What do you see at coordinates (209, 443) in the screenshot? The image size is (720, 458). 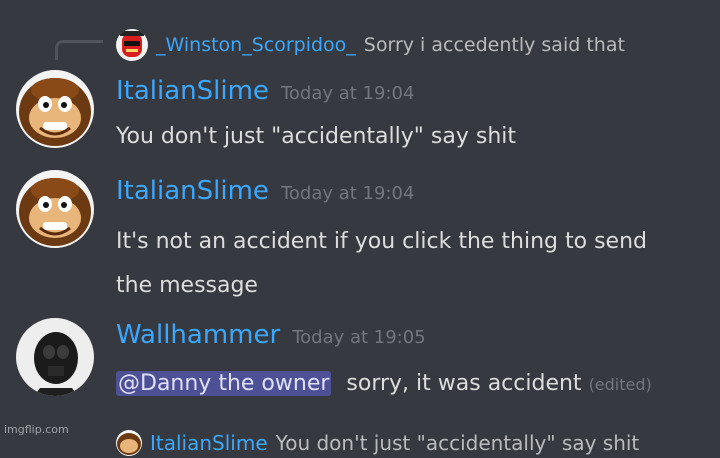 I see `reply-author: ItalianSlime` at bounding box center [209, 443].